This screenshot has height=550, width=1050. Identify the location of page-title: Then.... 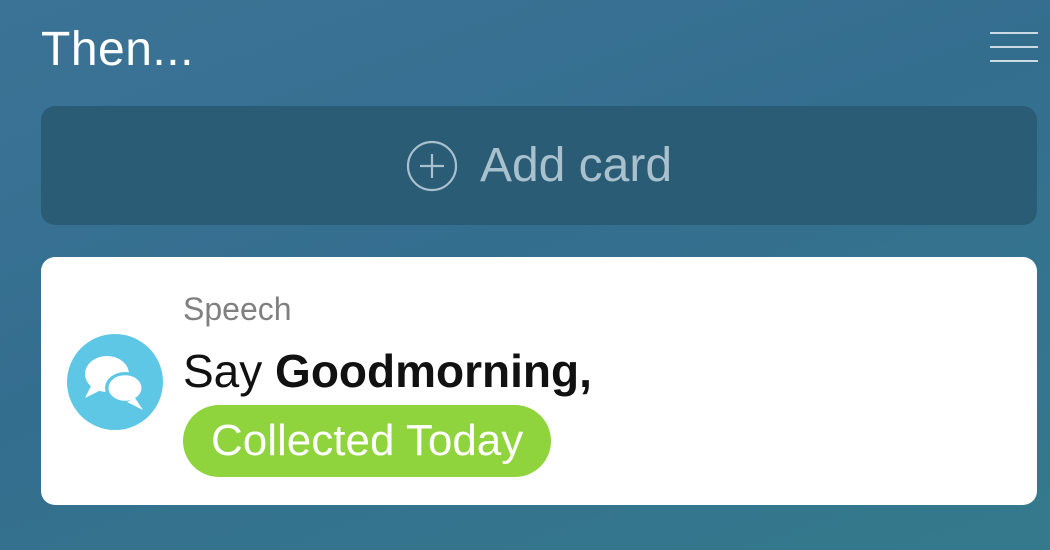
(117, 49).